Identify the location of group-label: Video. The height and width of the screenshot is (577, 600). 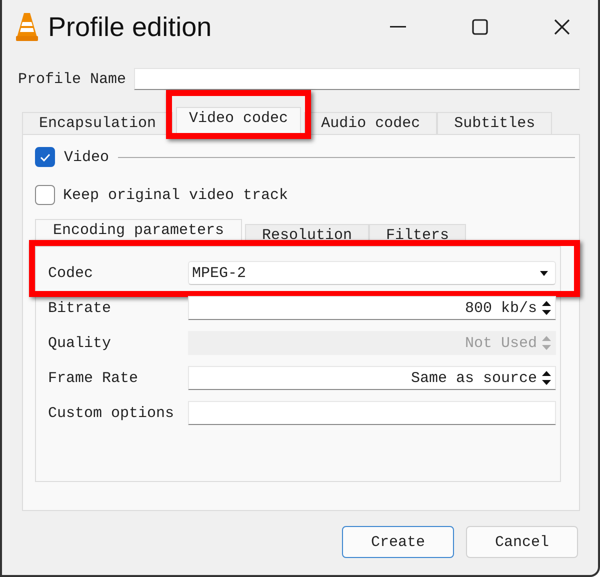
(87, 157).